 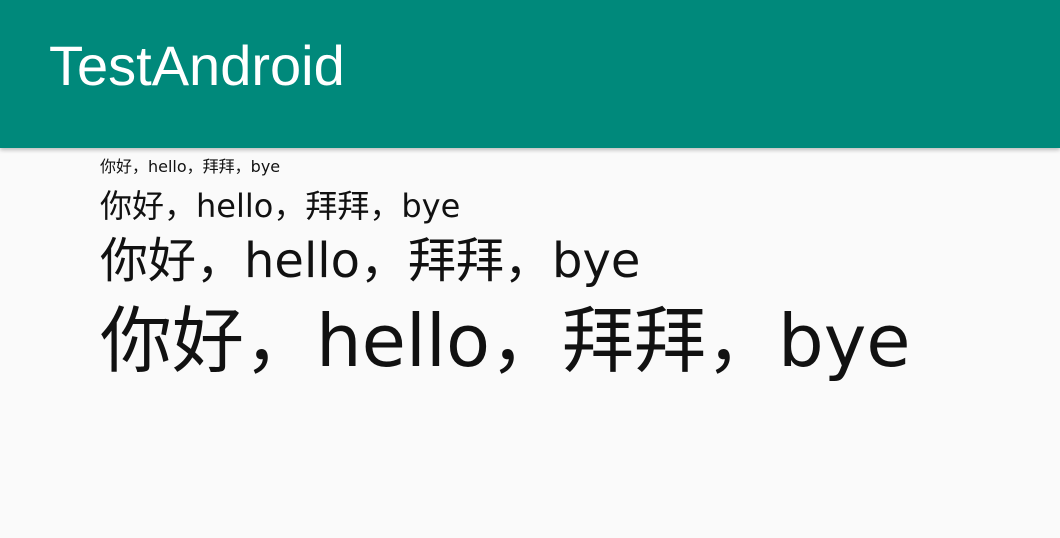 I want to click on text-line-large: 你好，hello，拜拜，bye, so click(x=370, y=261).